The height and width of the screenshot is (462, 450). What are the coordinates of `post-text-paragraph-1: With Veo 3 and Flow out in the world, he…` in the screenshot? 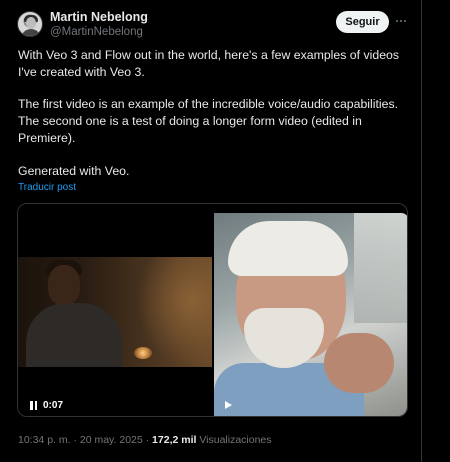 It's located at (209, 63).